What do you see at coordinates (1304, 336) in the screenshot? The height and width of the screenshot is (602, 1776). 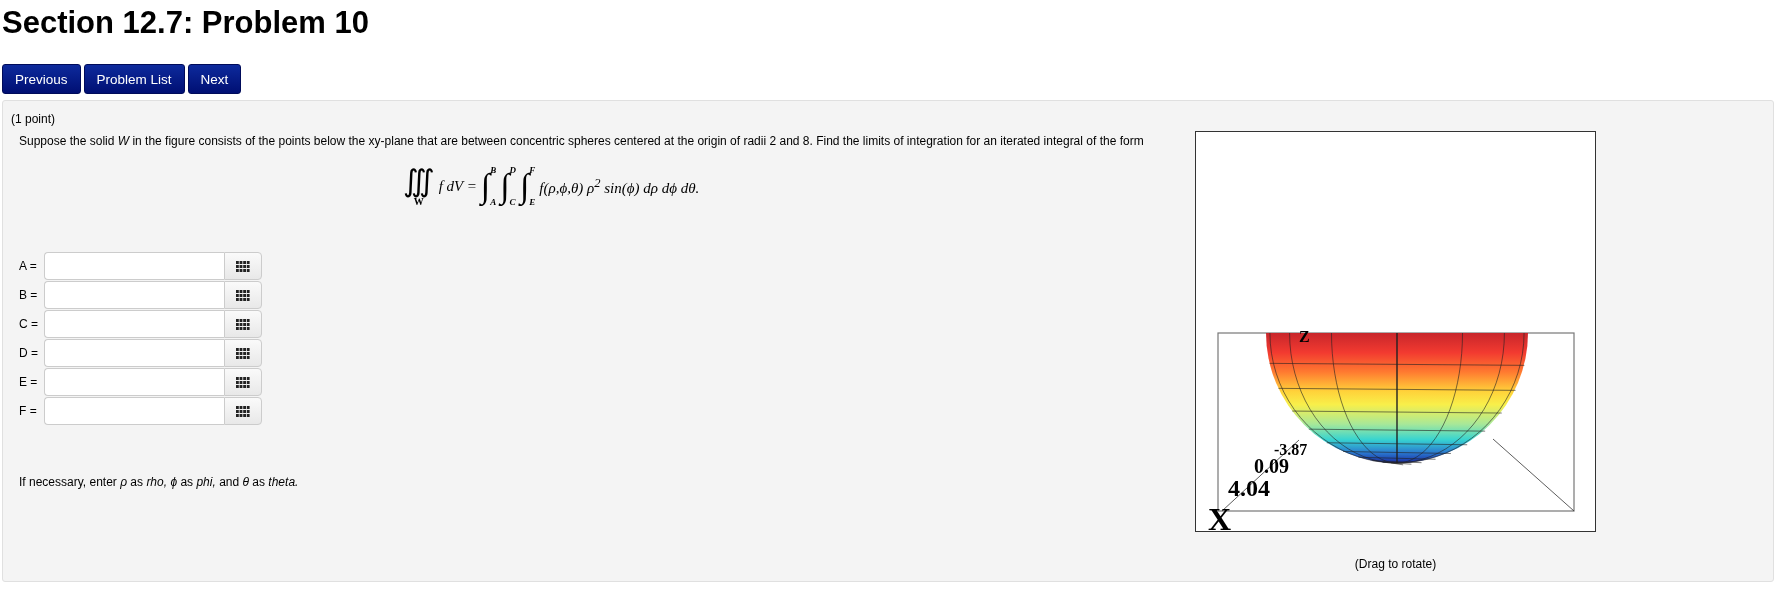 I see `axis-label: Z` at bounding box center [1304, 336].